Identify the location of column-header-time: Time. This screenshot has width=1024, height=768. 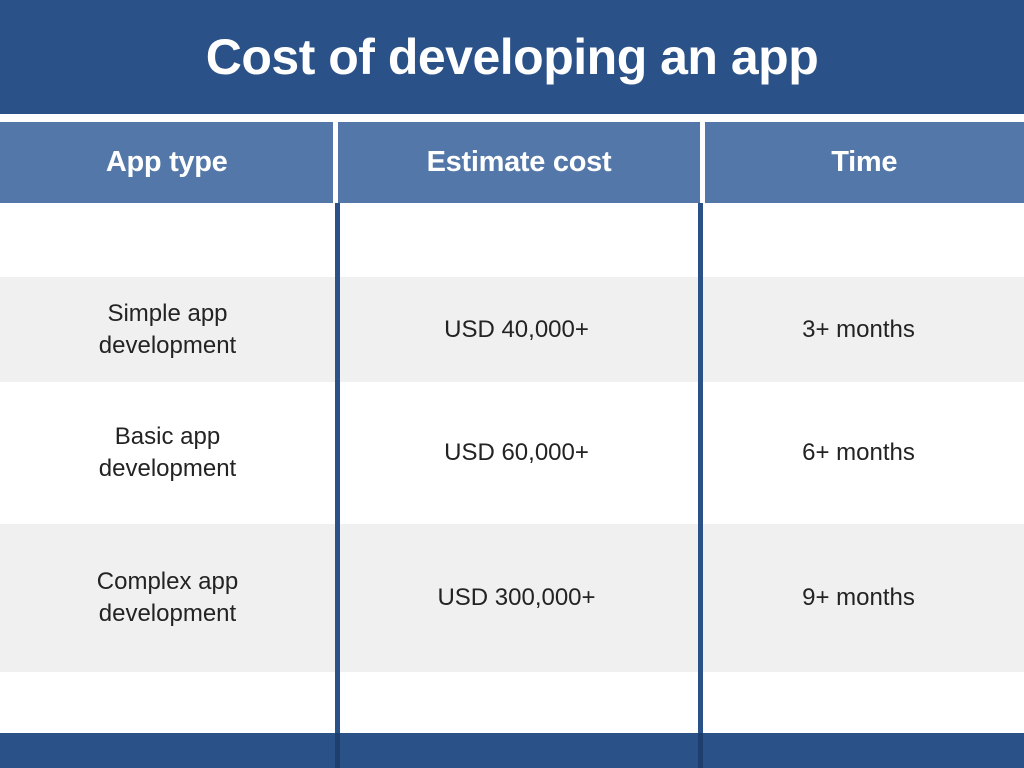
(864, 162).